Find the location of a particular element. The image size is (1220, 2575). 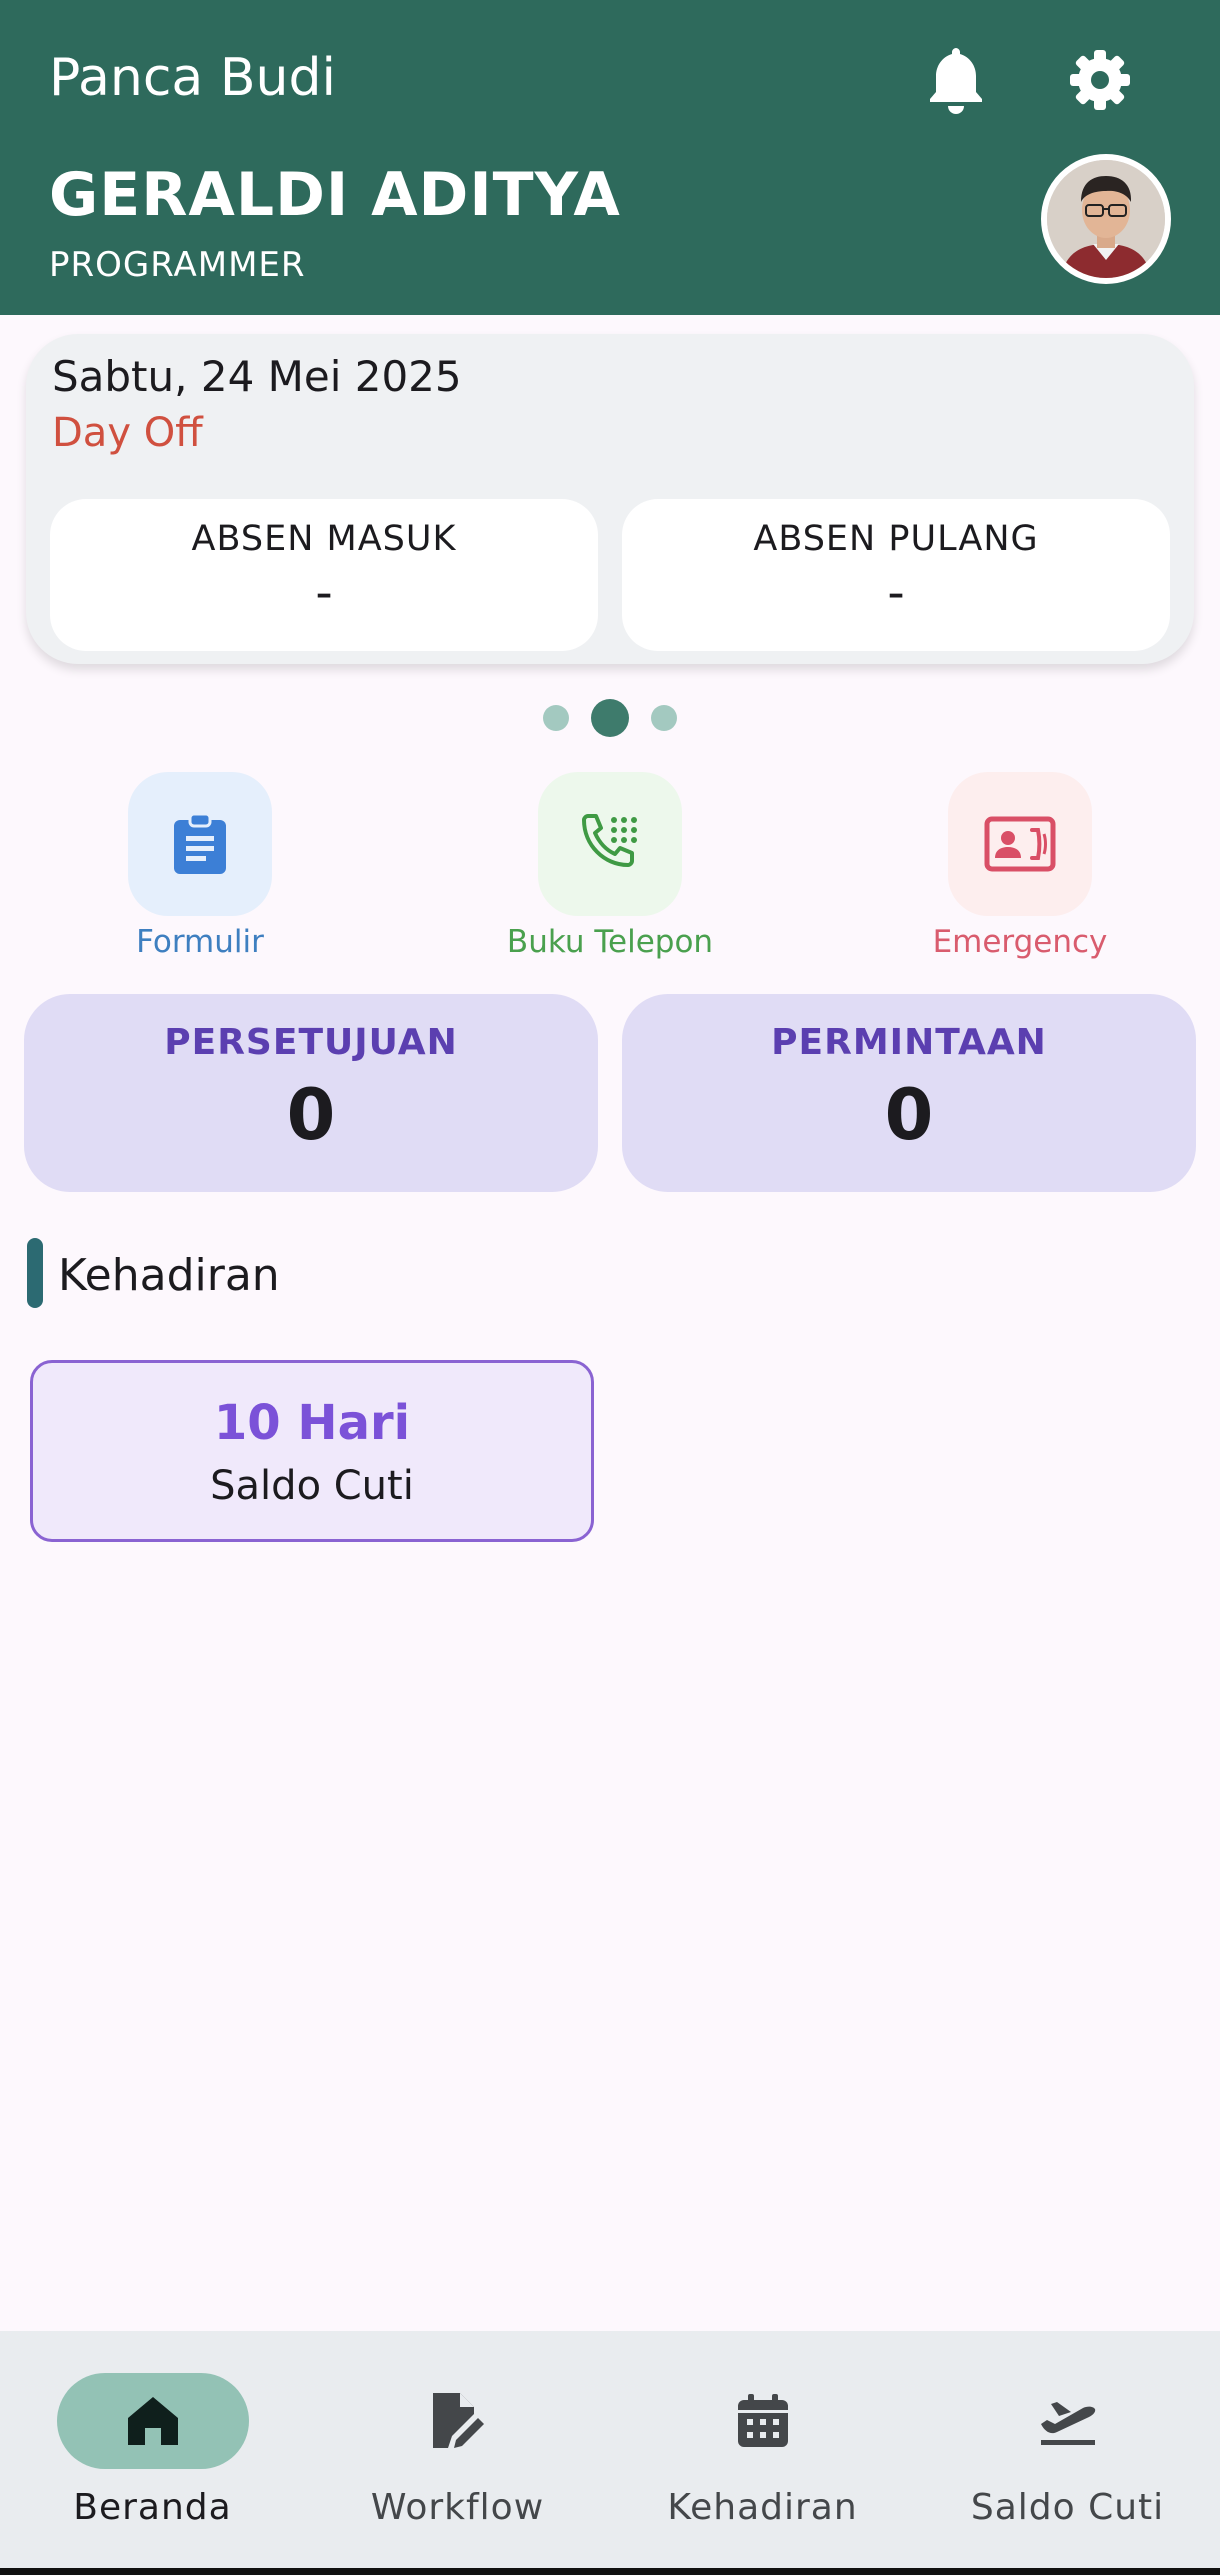

request-card: PERMINTAAN 0 is located at coordinates (909, 1093).